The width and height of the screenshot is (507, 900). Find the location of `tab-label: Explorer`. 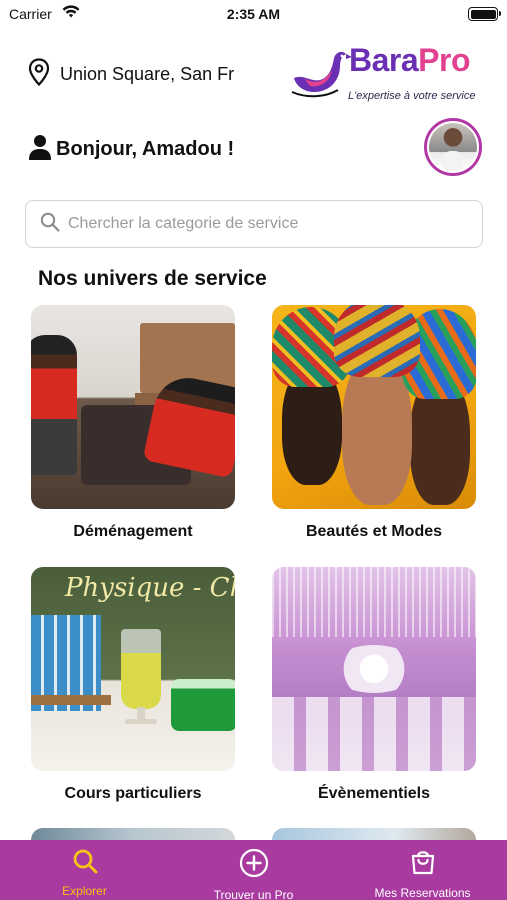

tab-label: Explorer is located at coordinates (84, 891).